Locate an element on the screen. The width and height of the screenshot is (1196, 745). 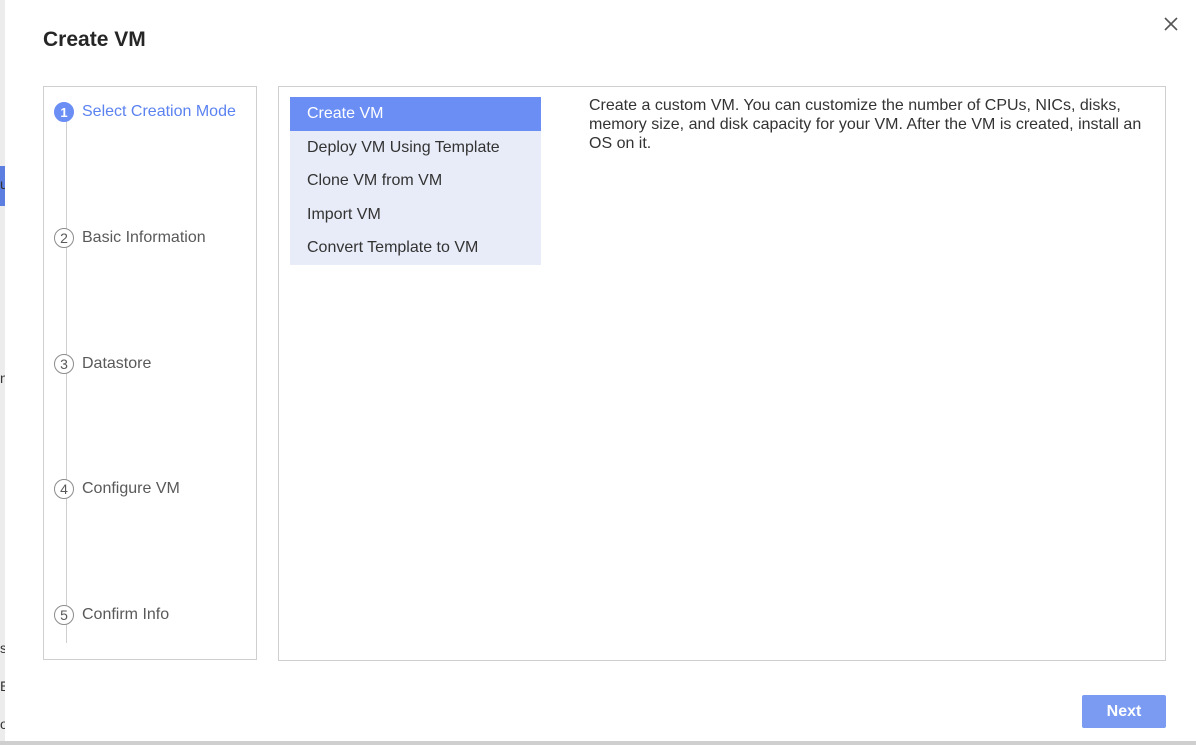
steps-connector-line is located at coordinates (66, 379).